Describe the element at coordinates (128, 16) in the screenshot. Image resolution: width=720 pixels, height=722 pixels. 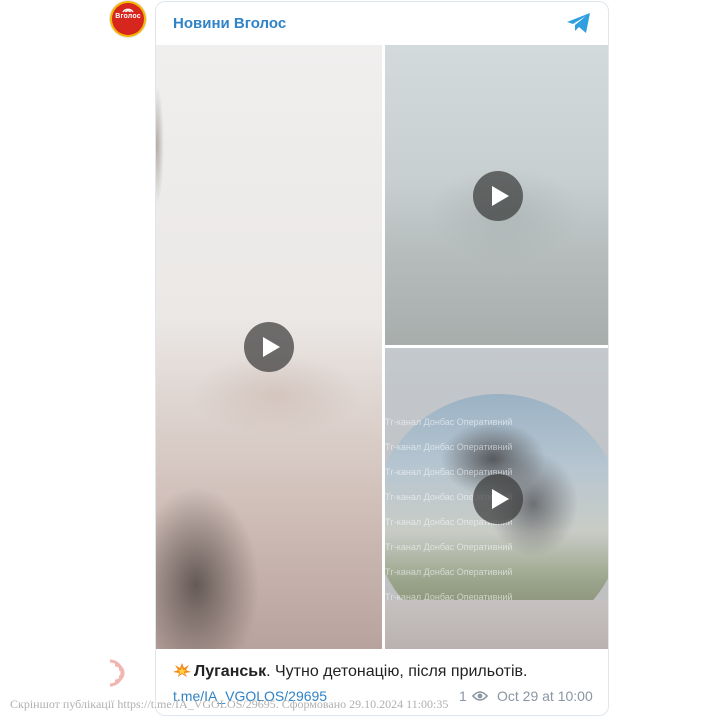
I see `avatar-brand-text: Вголос` at that location.